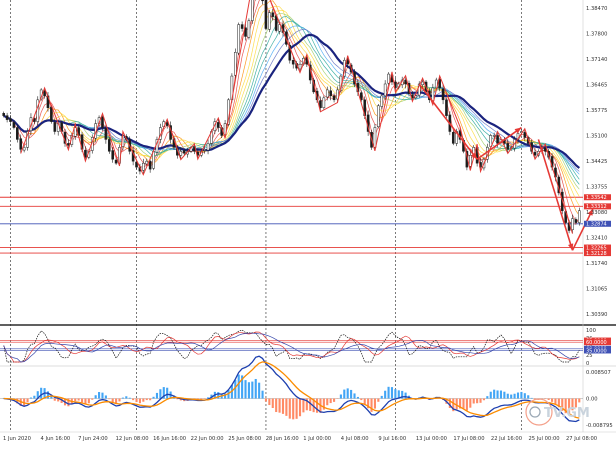  I want to click on price-tick-label: 1.36465, so click(596, 86).